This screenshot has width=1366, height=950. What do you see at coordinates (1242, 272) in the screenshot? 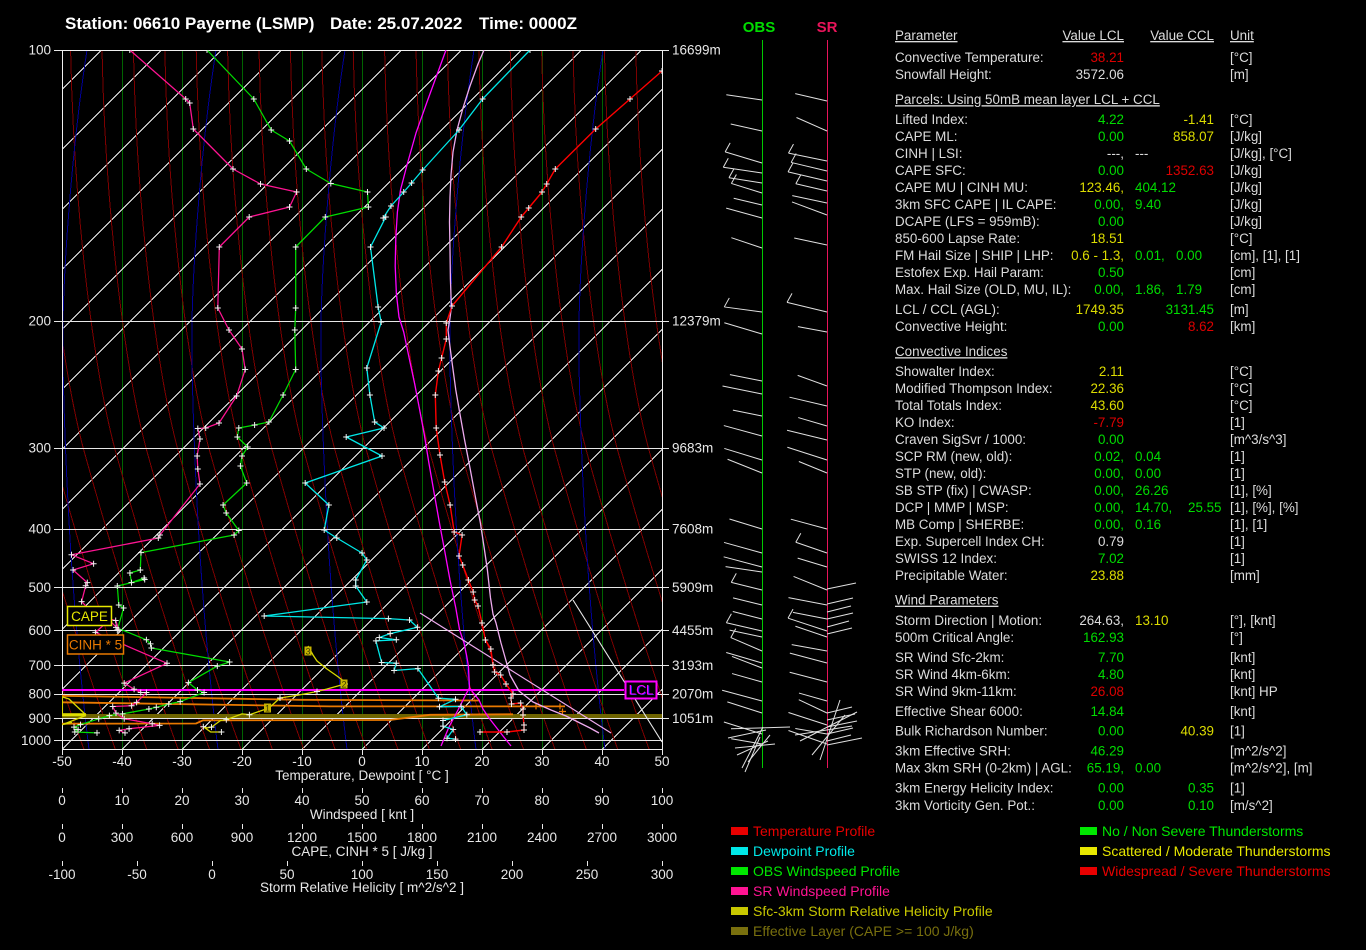
I see `svg-text: [cm]` at bounding box center [1242, 272].